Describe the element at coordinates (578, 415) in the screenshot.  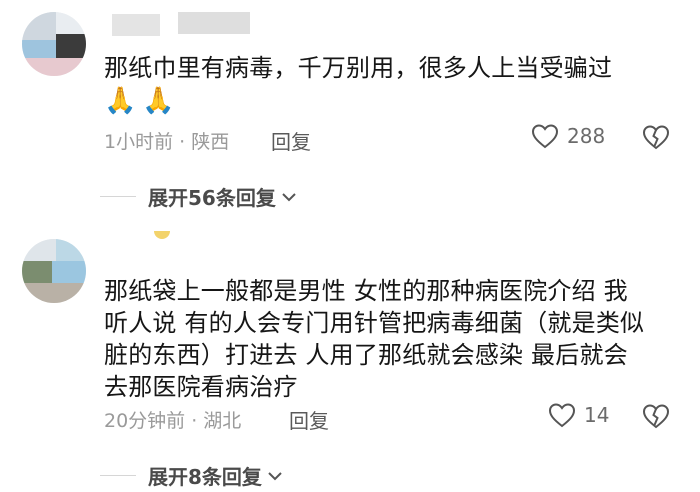
I see `like-button: 14` at that location.